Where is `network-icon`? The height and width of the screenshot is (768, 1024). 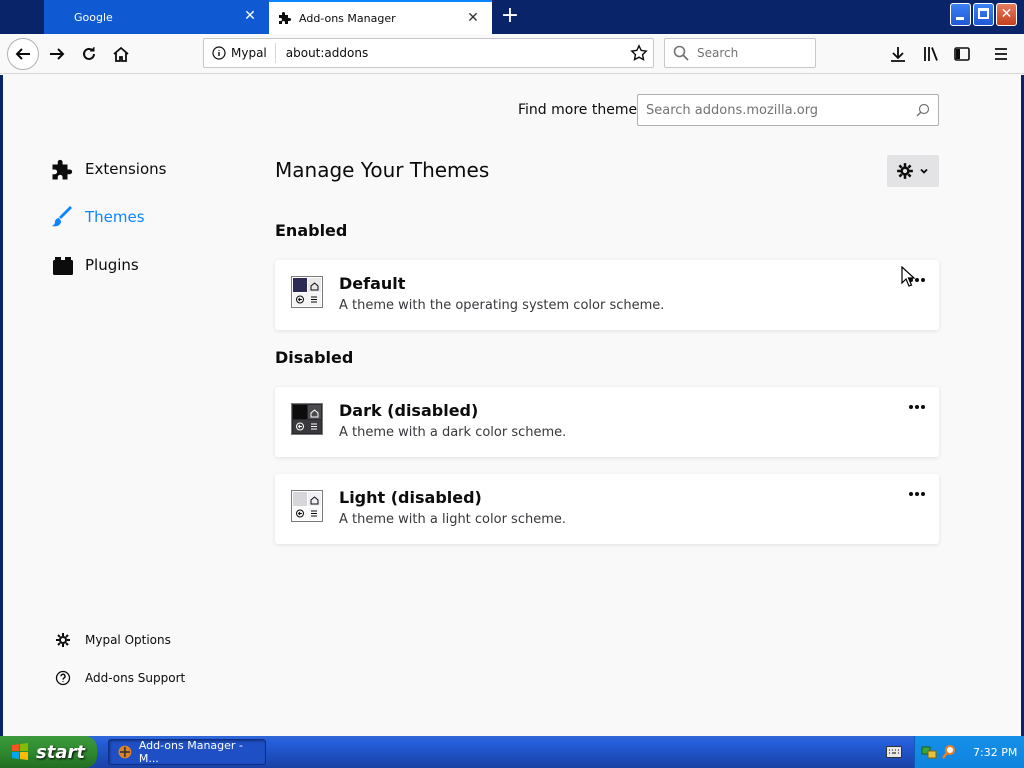 network-icon is located at coordinates (929, 752).